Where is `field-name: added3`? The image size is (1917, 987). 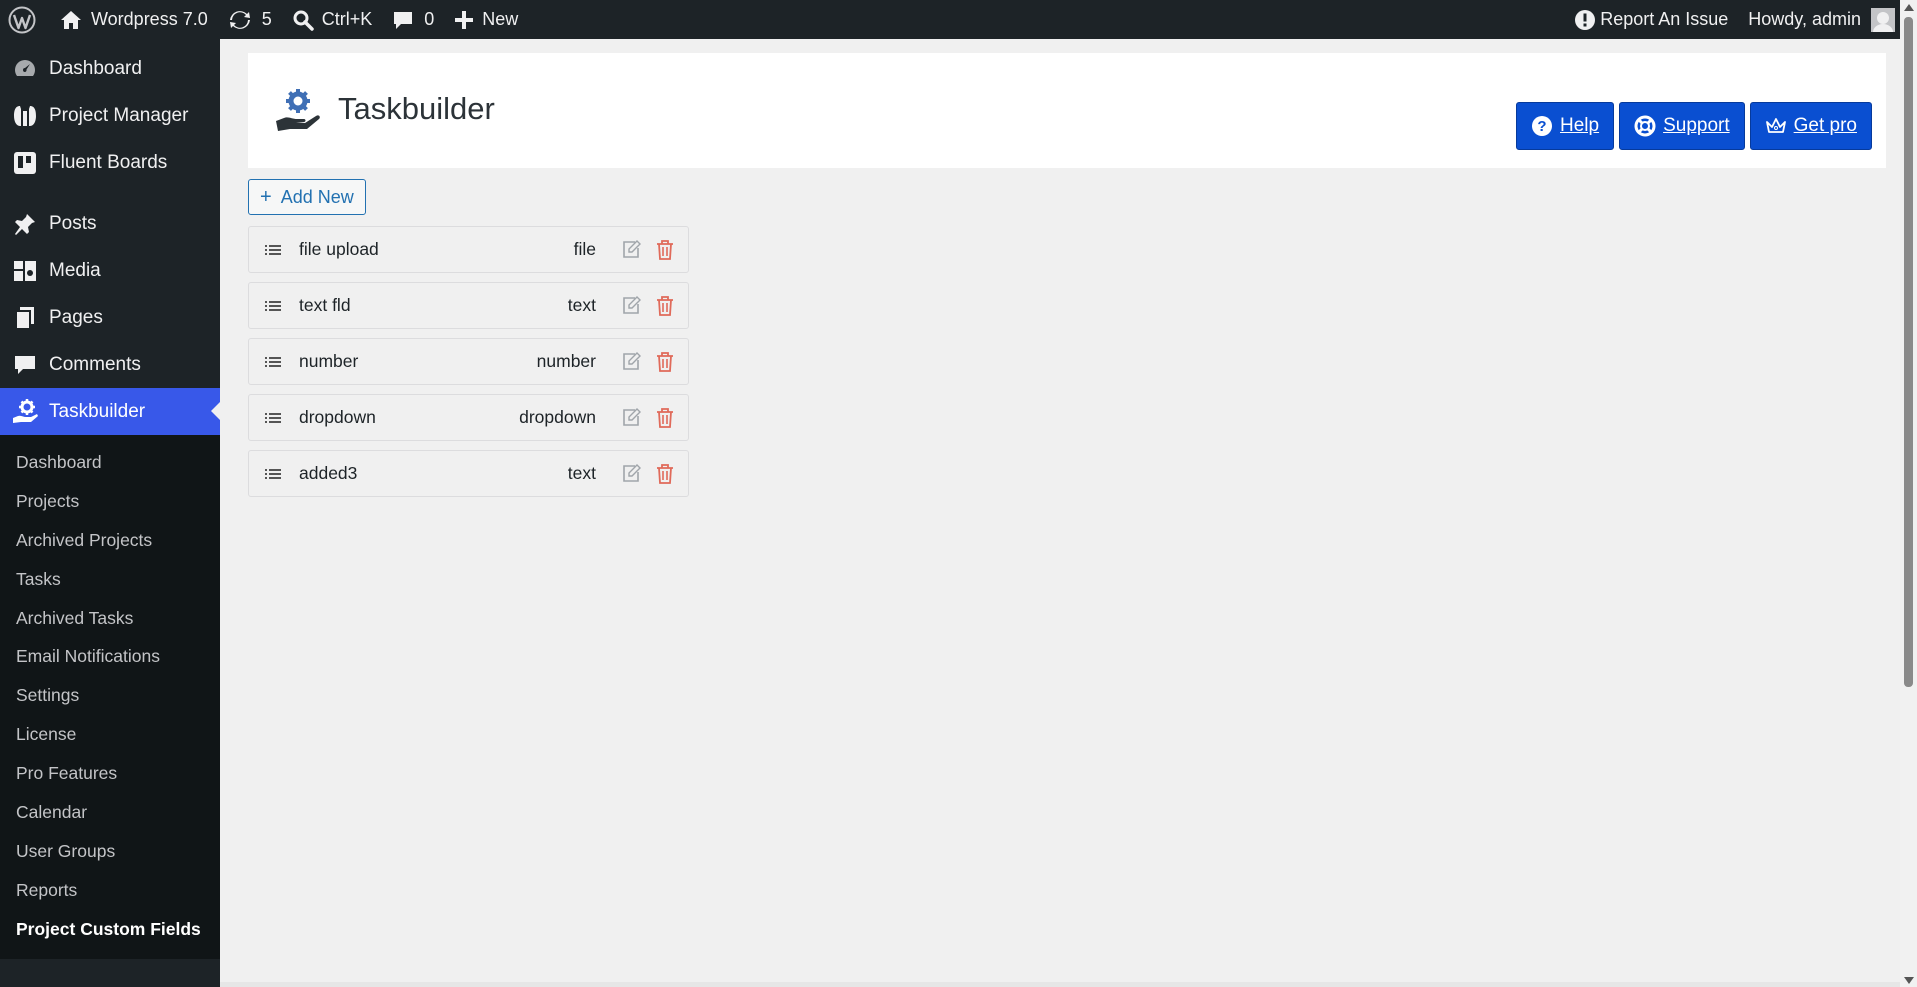
field-name: added3 is located at coordinates (328, 473).